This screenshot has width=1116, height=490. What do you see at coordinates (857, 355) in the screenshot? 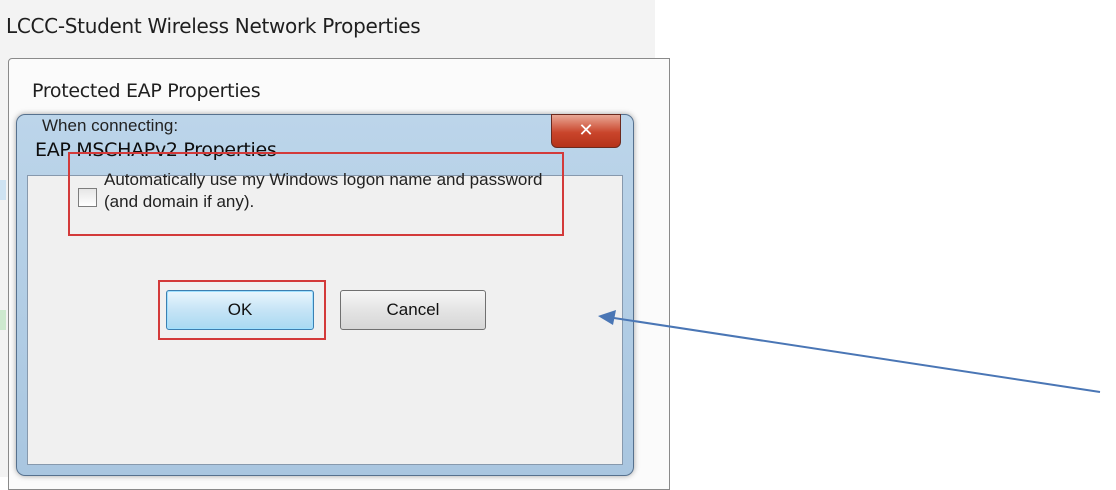
I see `arrow-shaft` at bounding box center [857, 355].